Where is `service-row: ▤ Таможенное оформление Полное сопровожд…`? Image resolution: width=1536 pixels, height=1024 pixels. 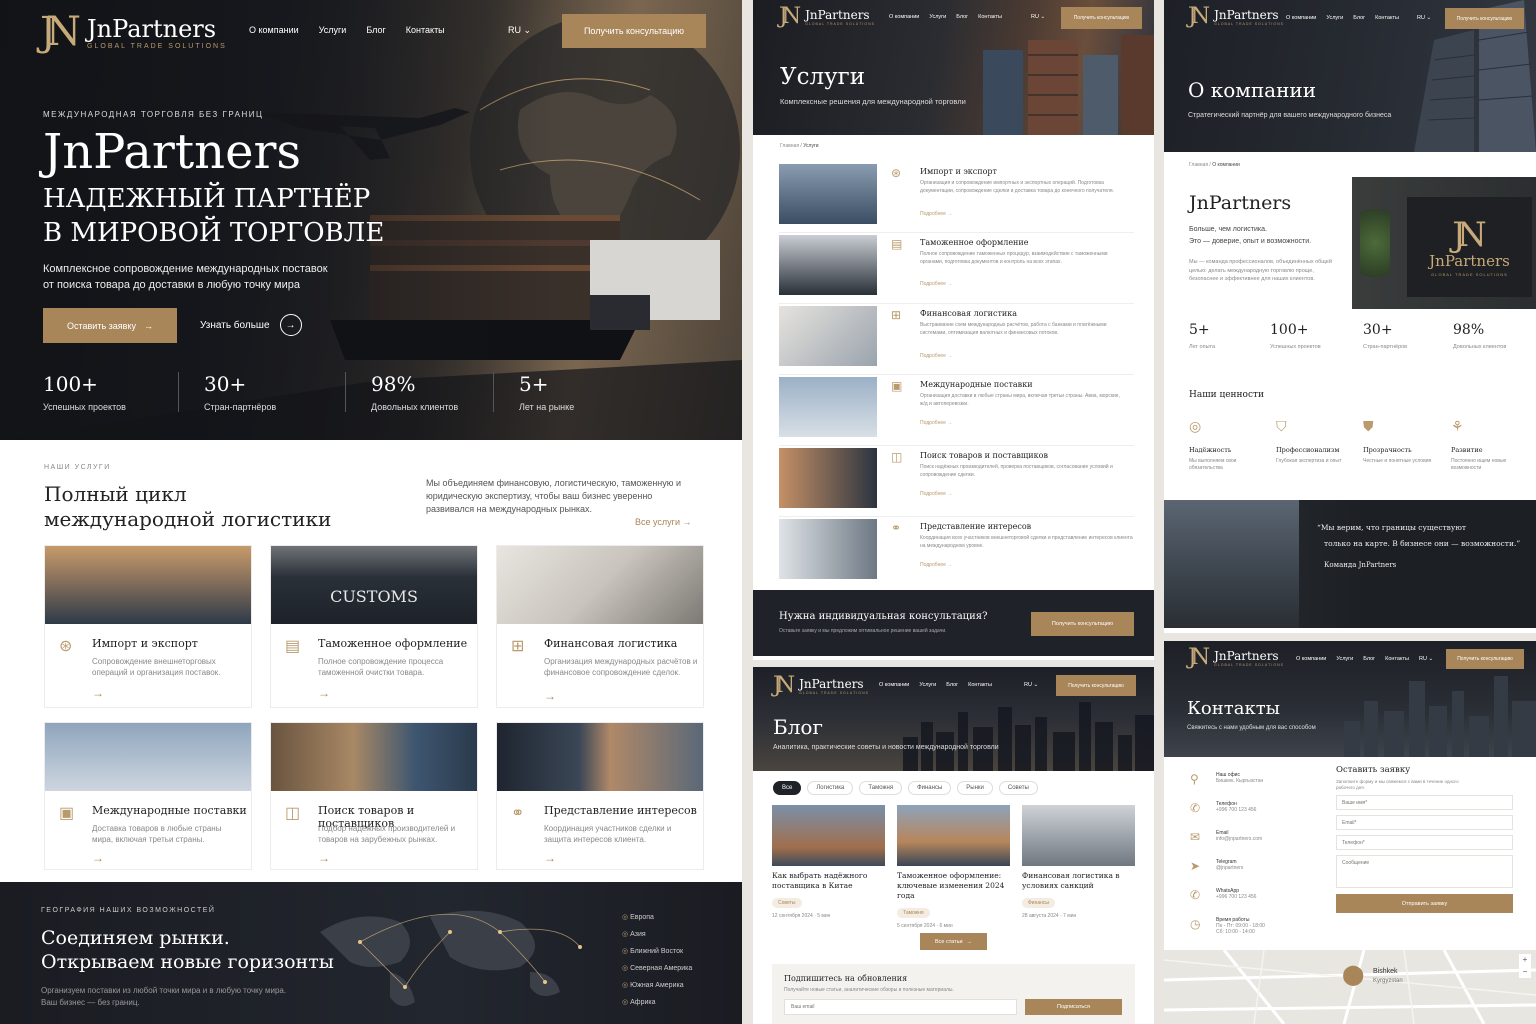 service-row: ▤ Таможенное оформление Полное сопровожд… is located at coordinates (956, 268).